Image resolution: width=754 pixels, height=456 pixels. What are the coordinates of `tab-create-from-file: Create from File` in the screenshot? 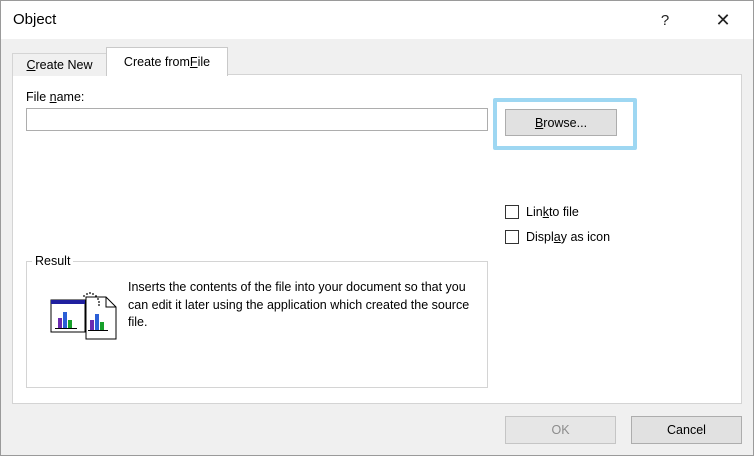 It's located at (167, 61).